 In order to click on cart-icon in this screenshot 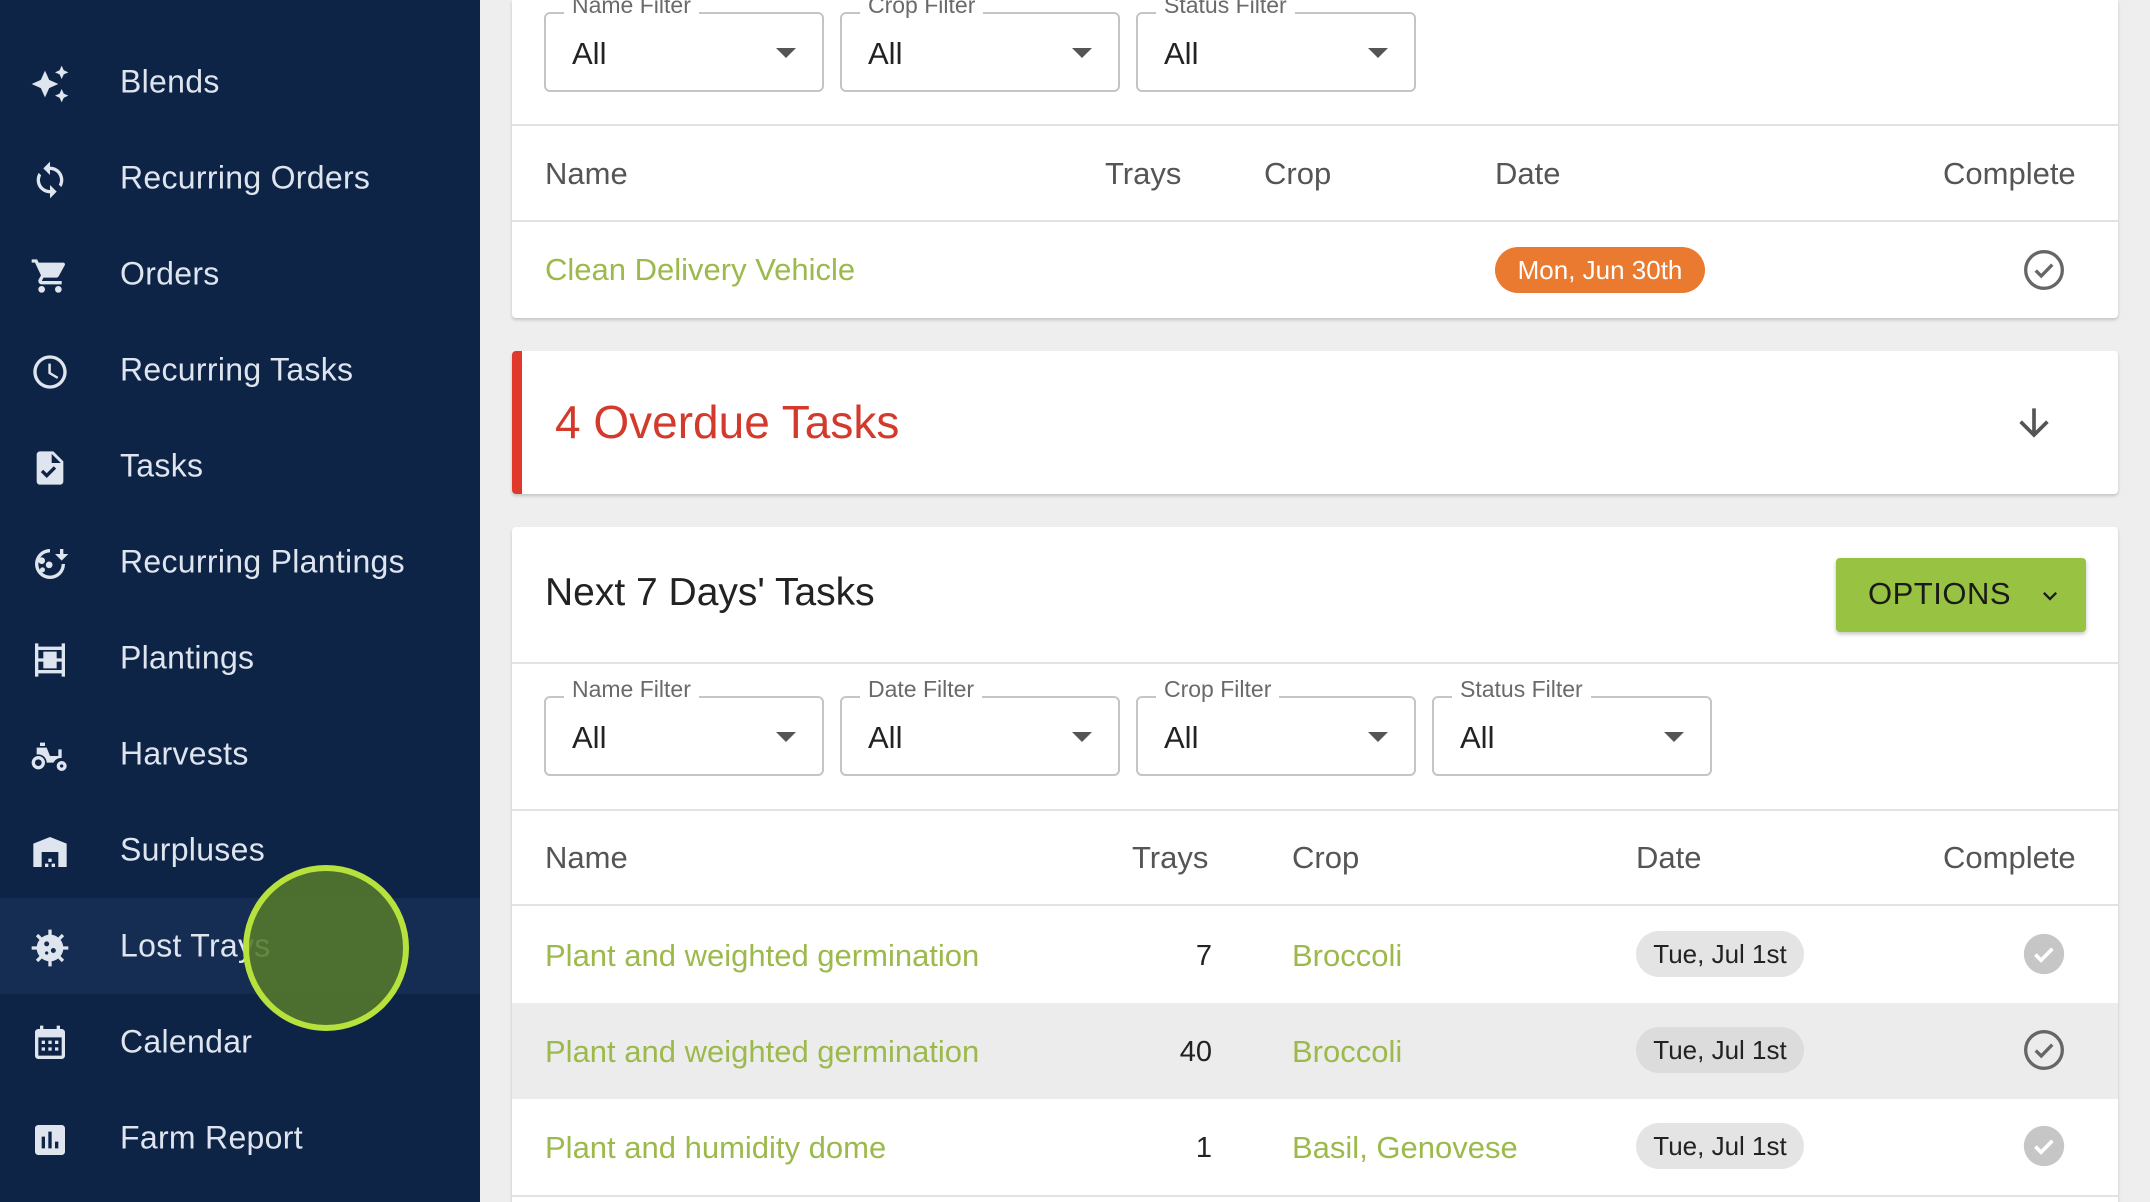, I will do `click(50, 276)`.